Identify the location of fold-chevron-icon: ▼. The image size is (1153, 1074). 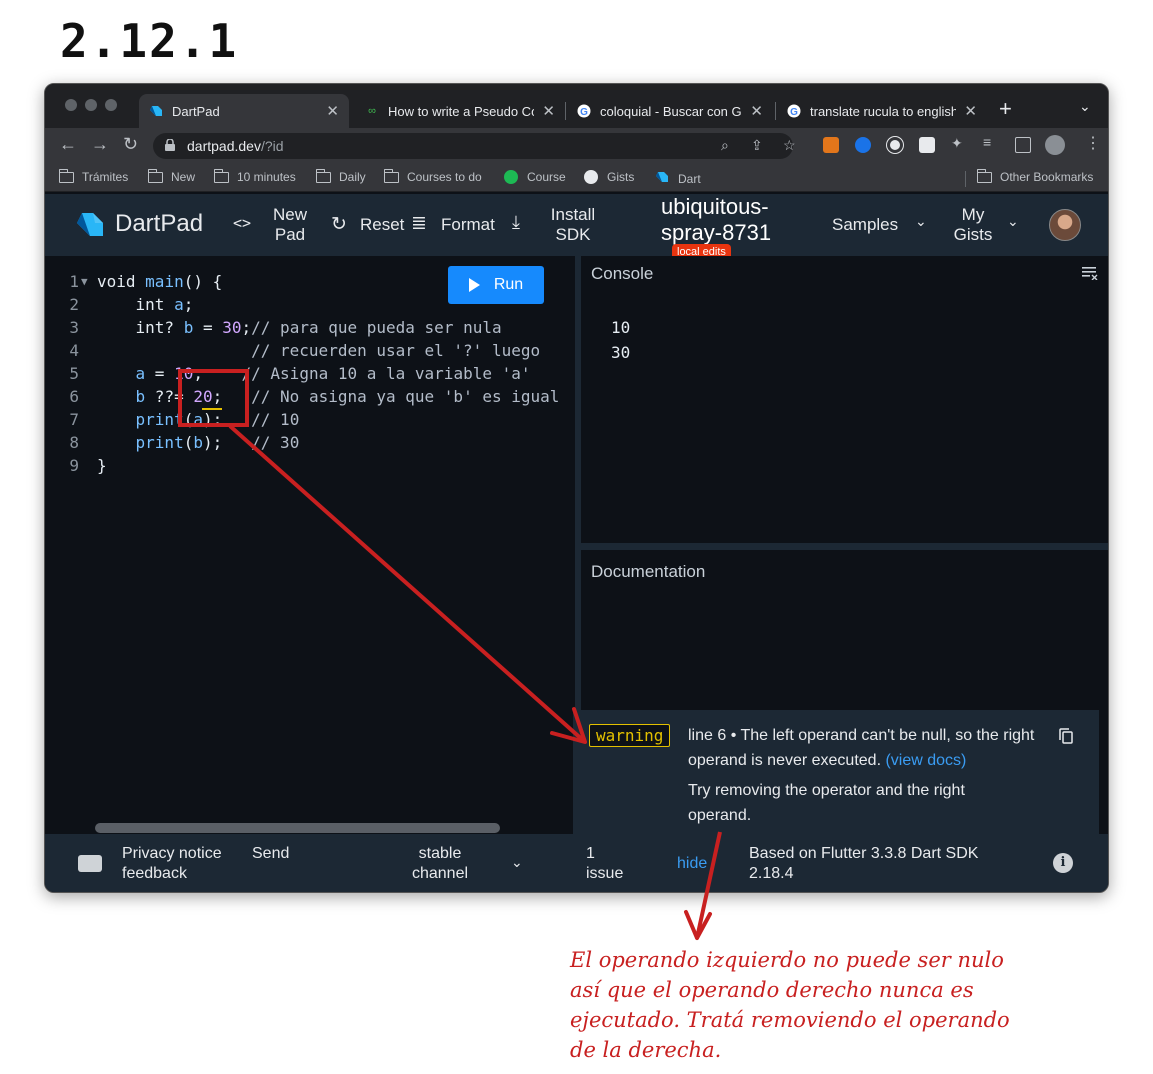
(84, 281).